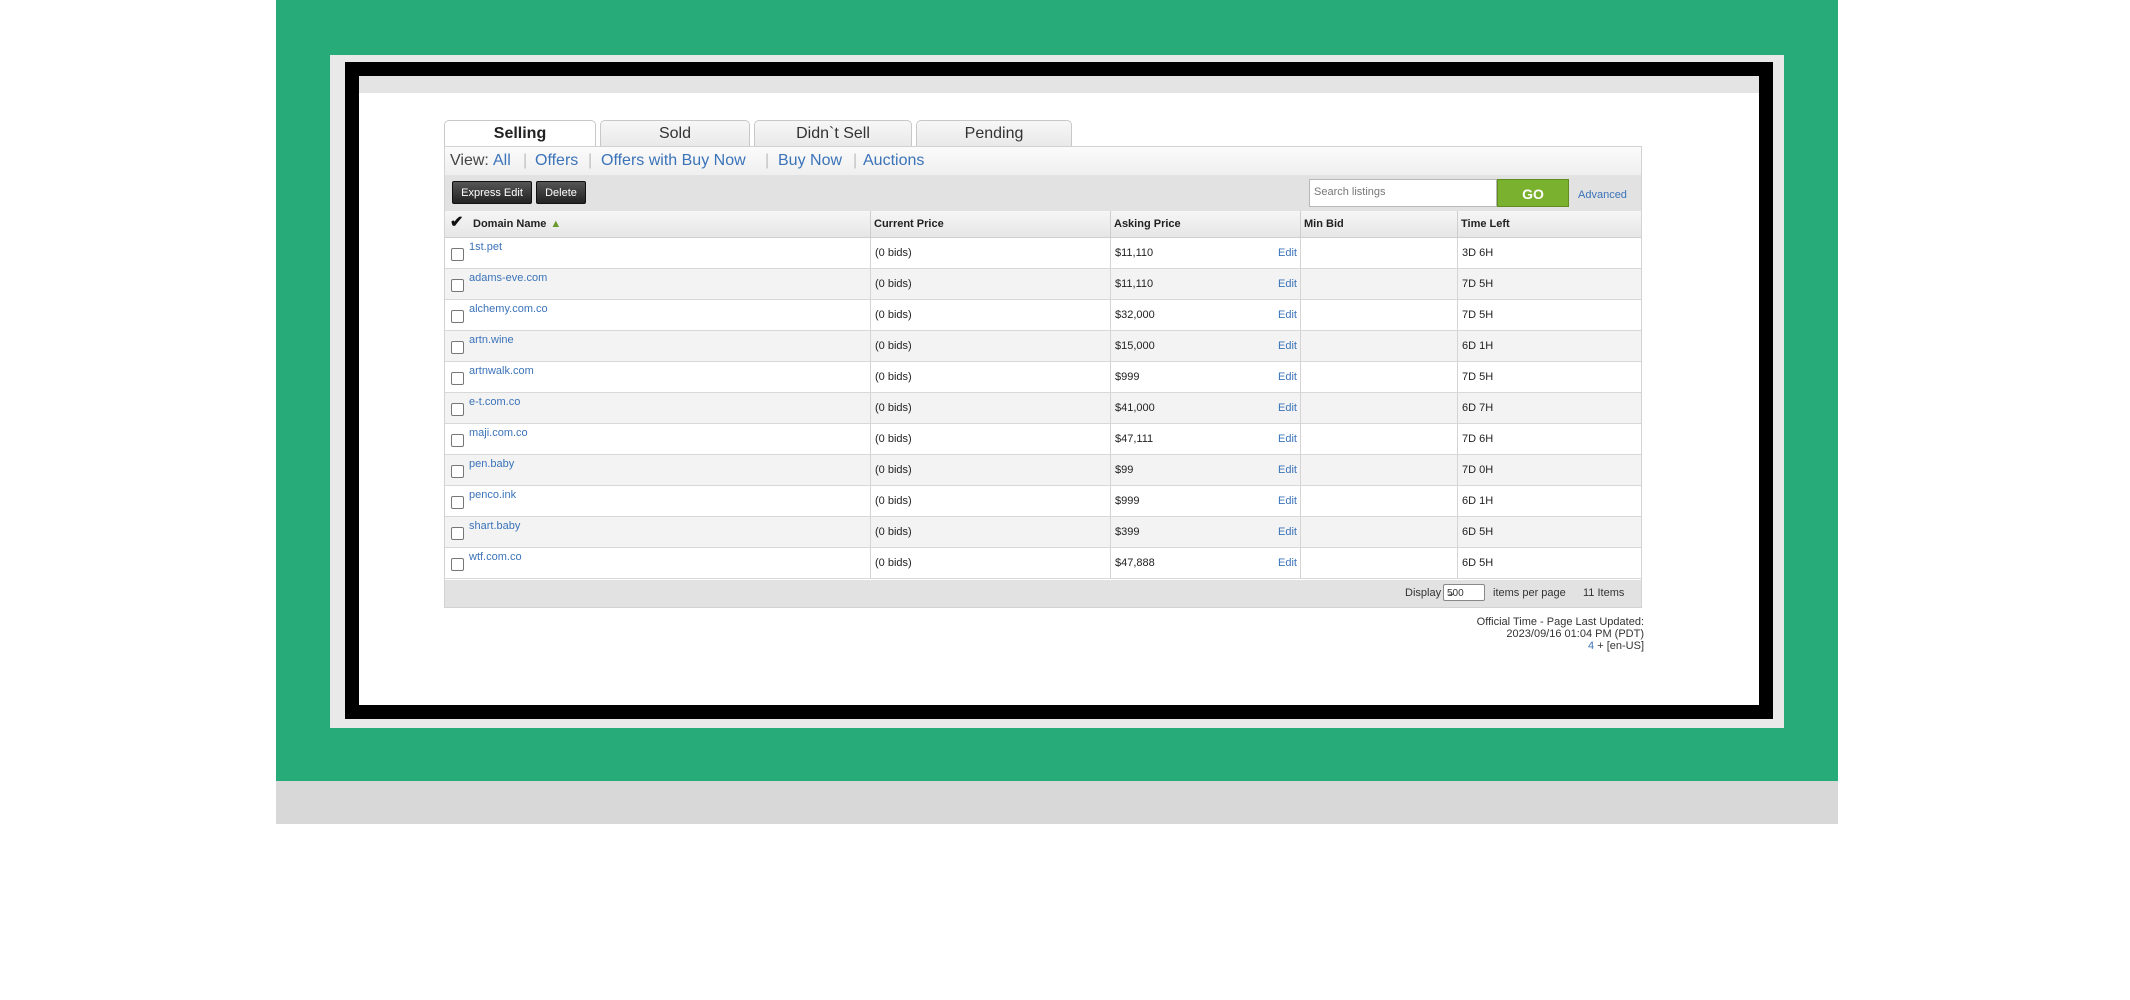 This screenshot has width=2130, height=1000. Describe the element at coordinates (556, 161) in the screenshot. I see `view-offers-link: Offers` at that location.